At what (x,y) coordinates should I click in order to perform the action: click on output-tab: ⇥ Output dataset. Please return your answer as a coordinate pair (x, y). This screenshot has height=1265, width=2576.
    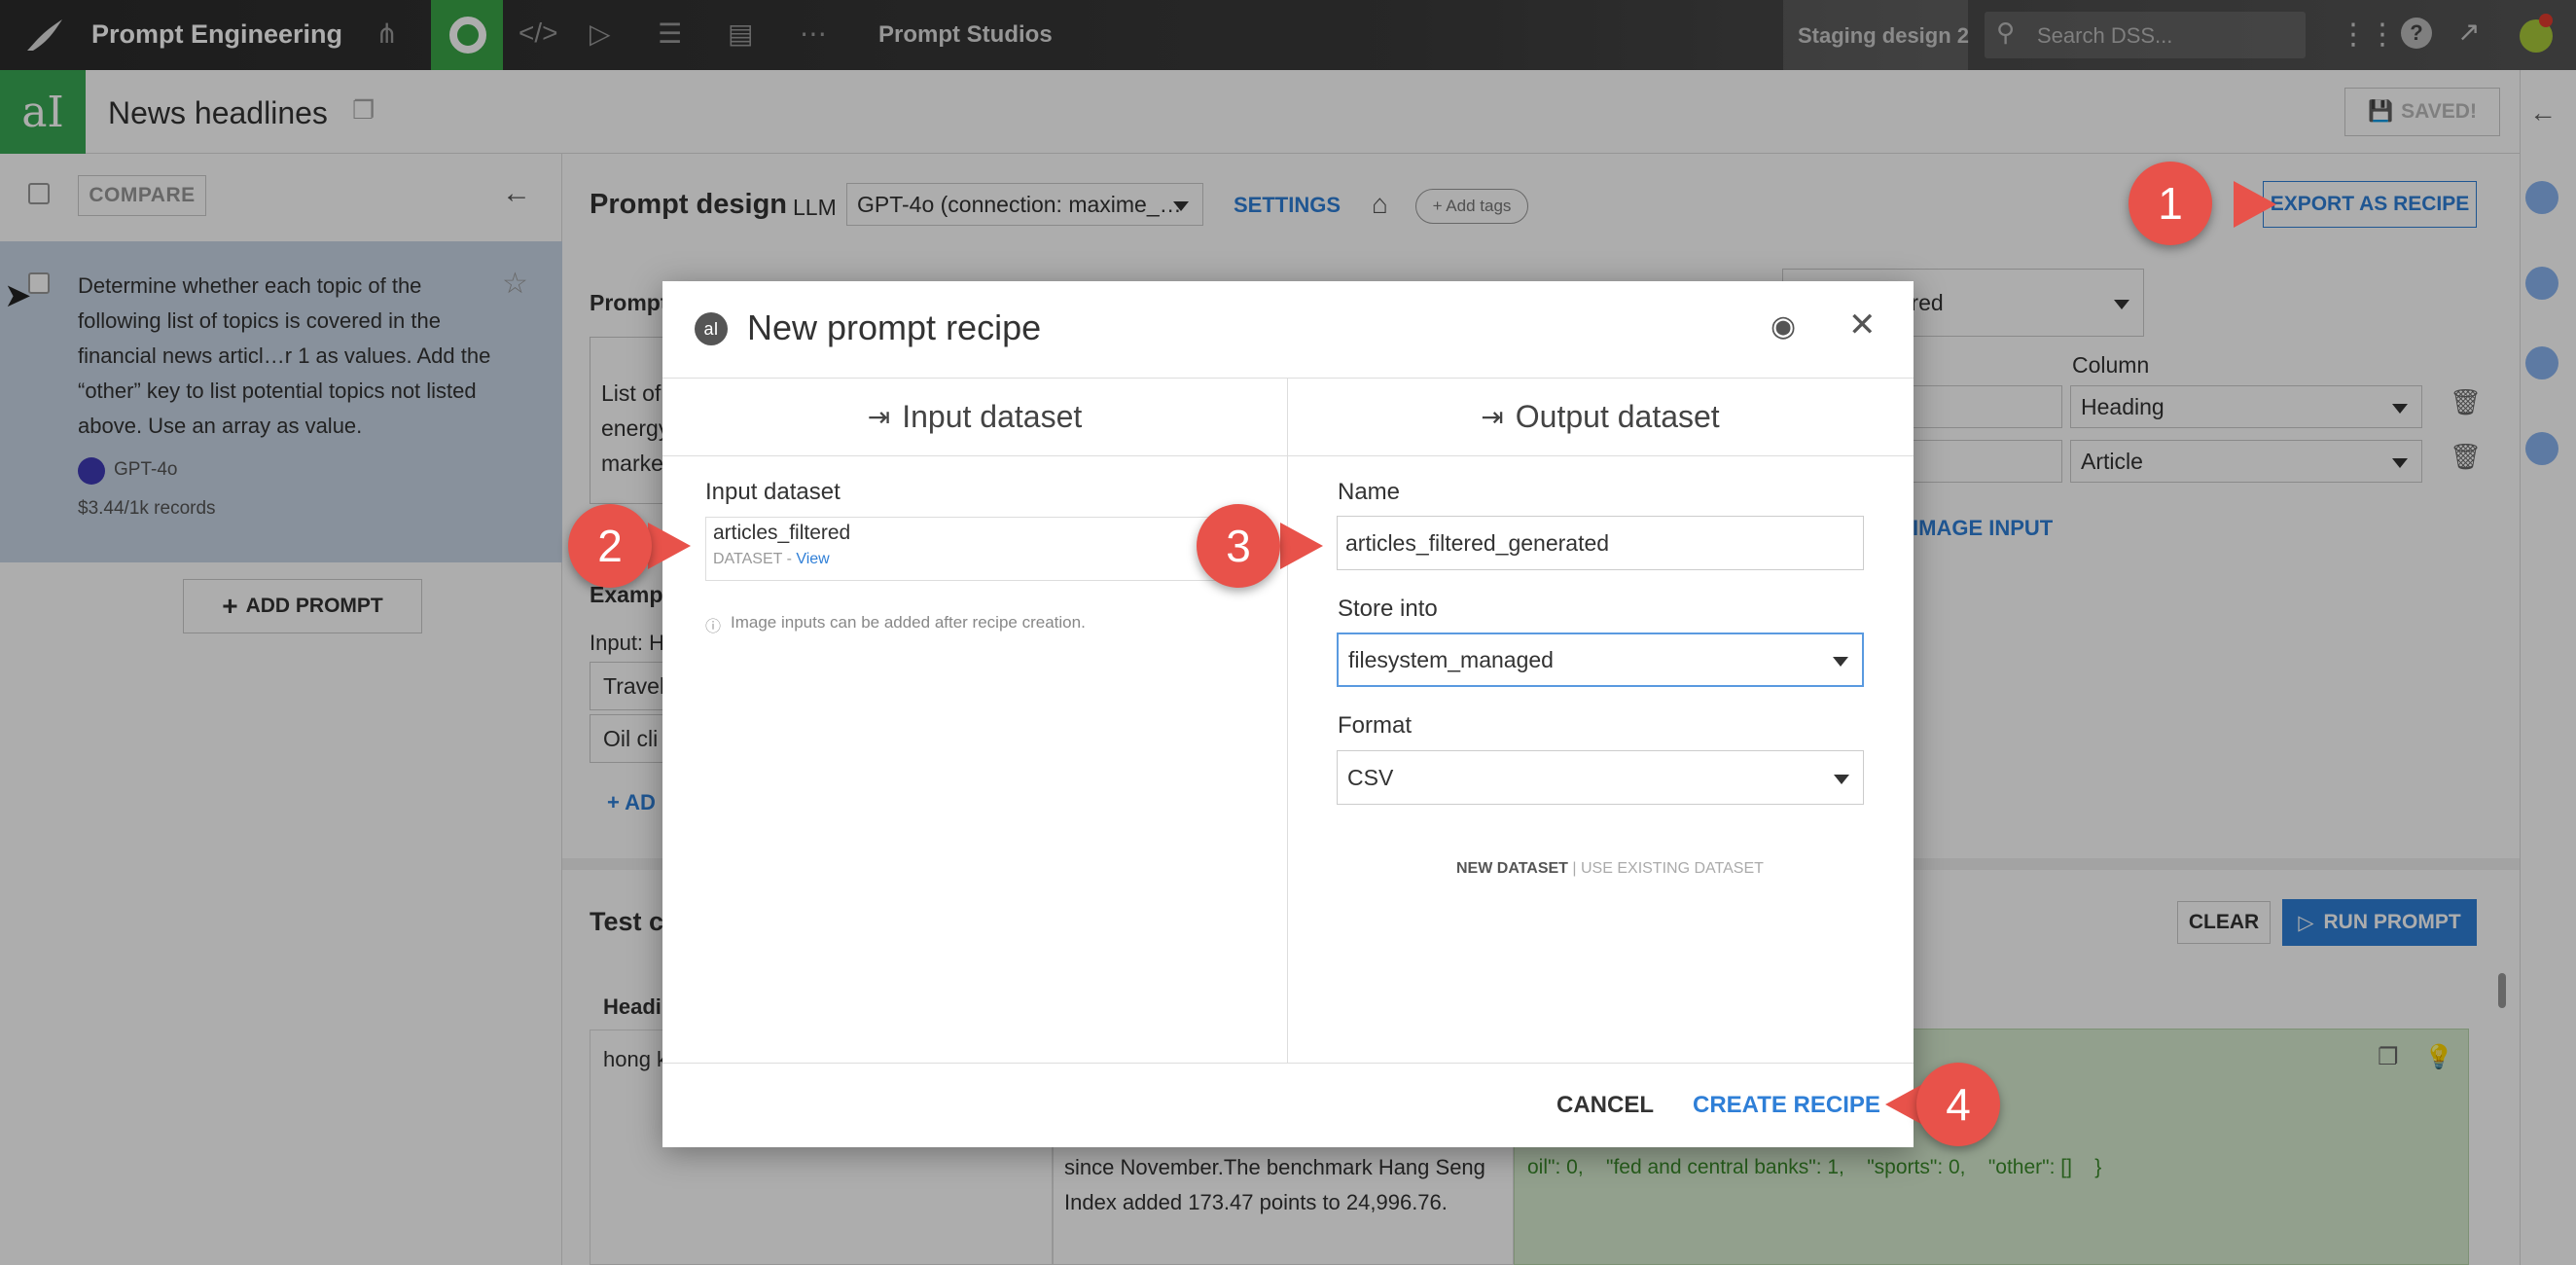
    Looking at the image, I should click on (1600, 417).